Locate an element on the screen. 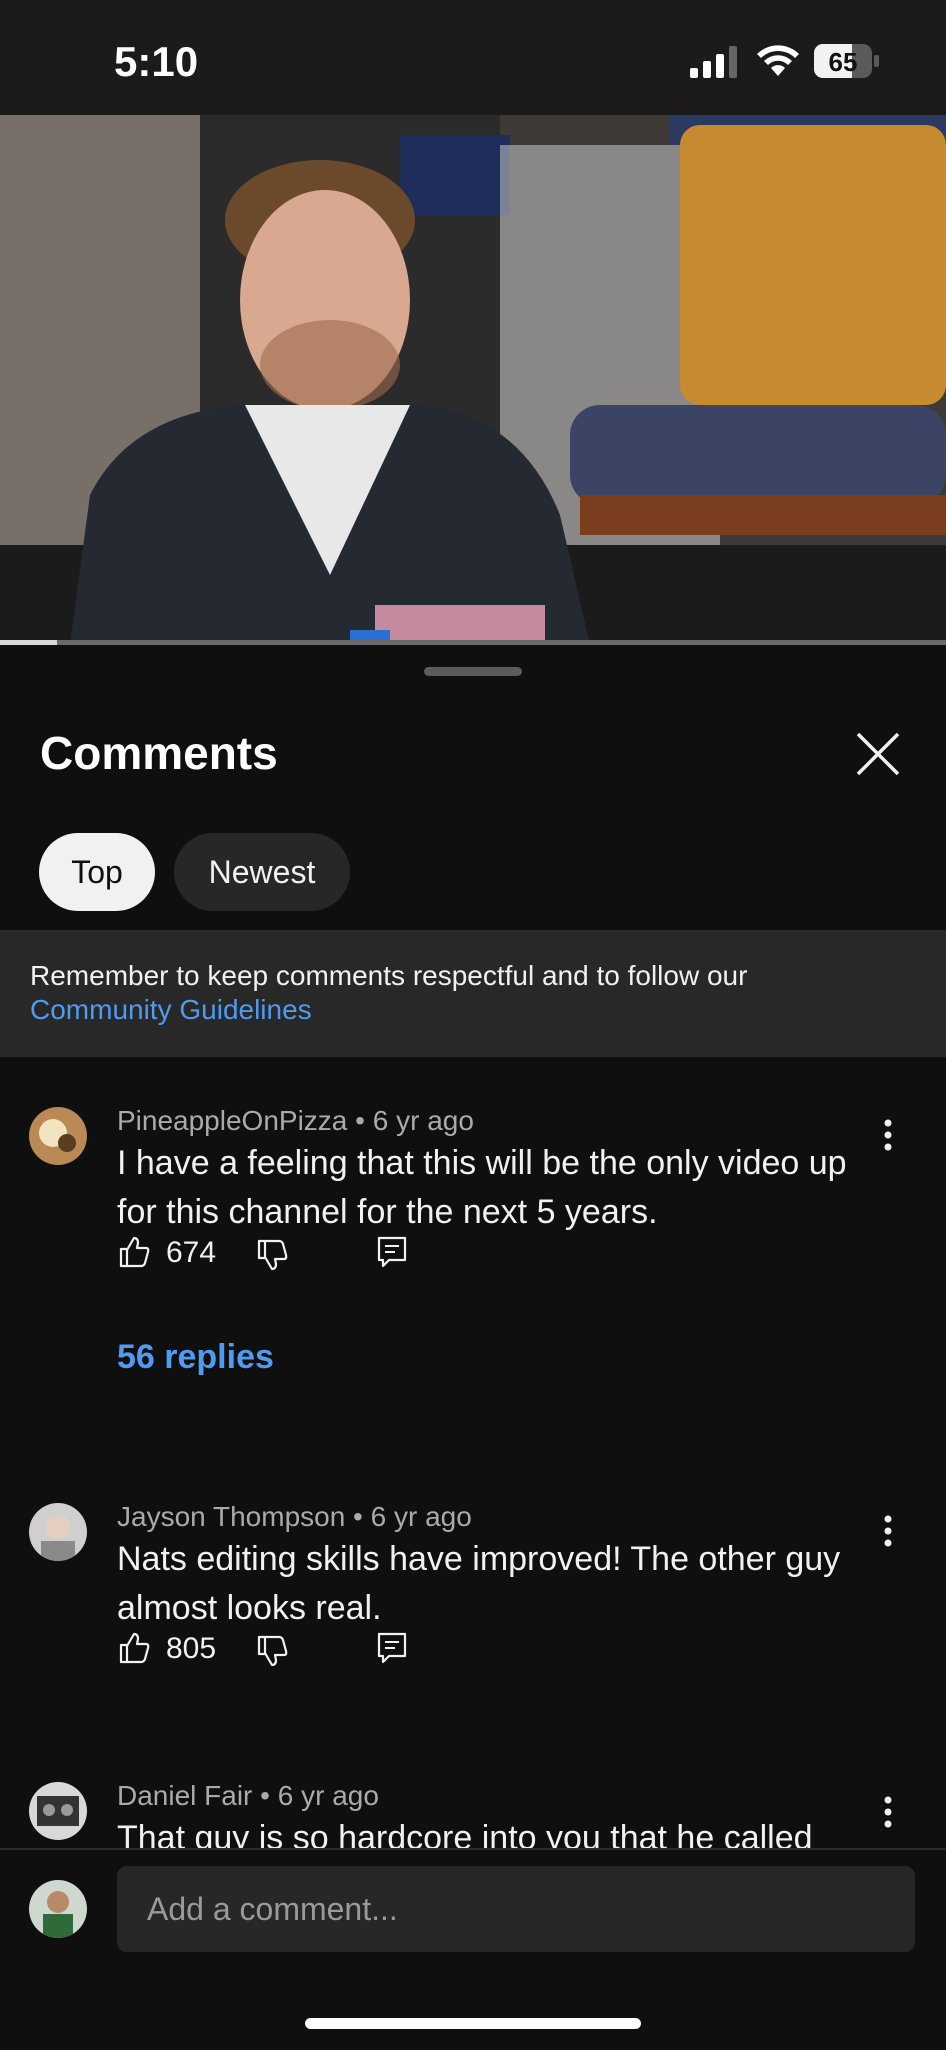  video-progress-bar is located at coordinates (473, 642).